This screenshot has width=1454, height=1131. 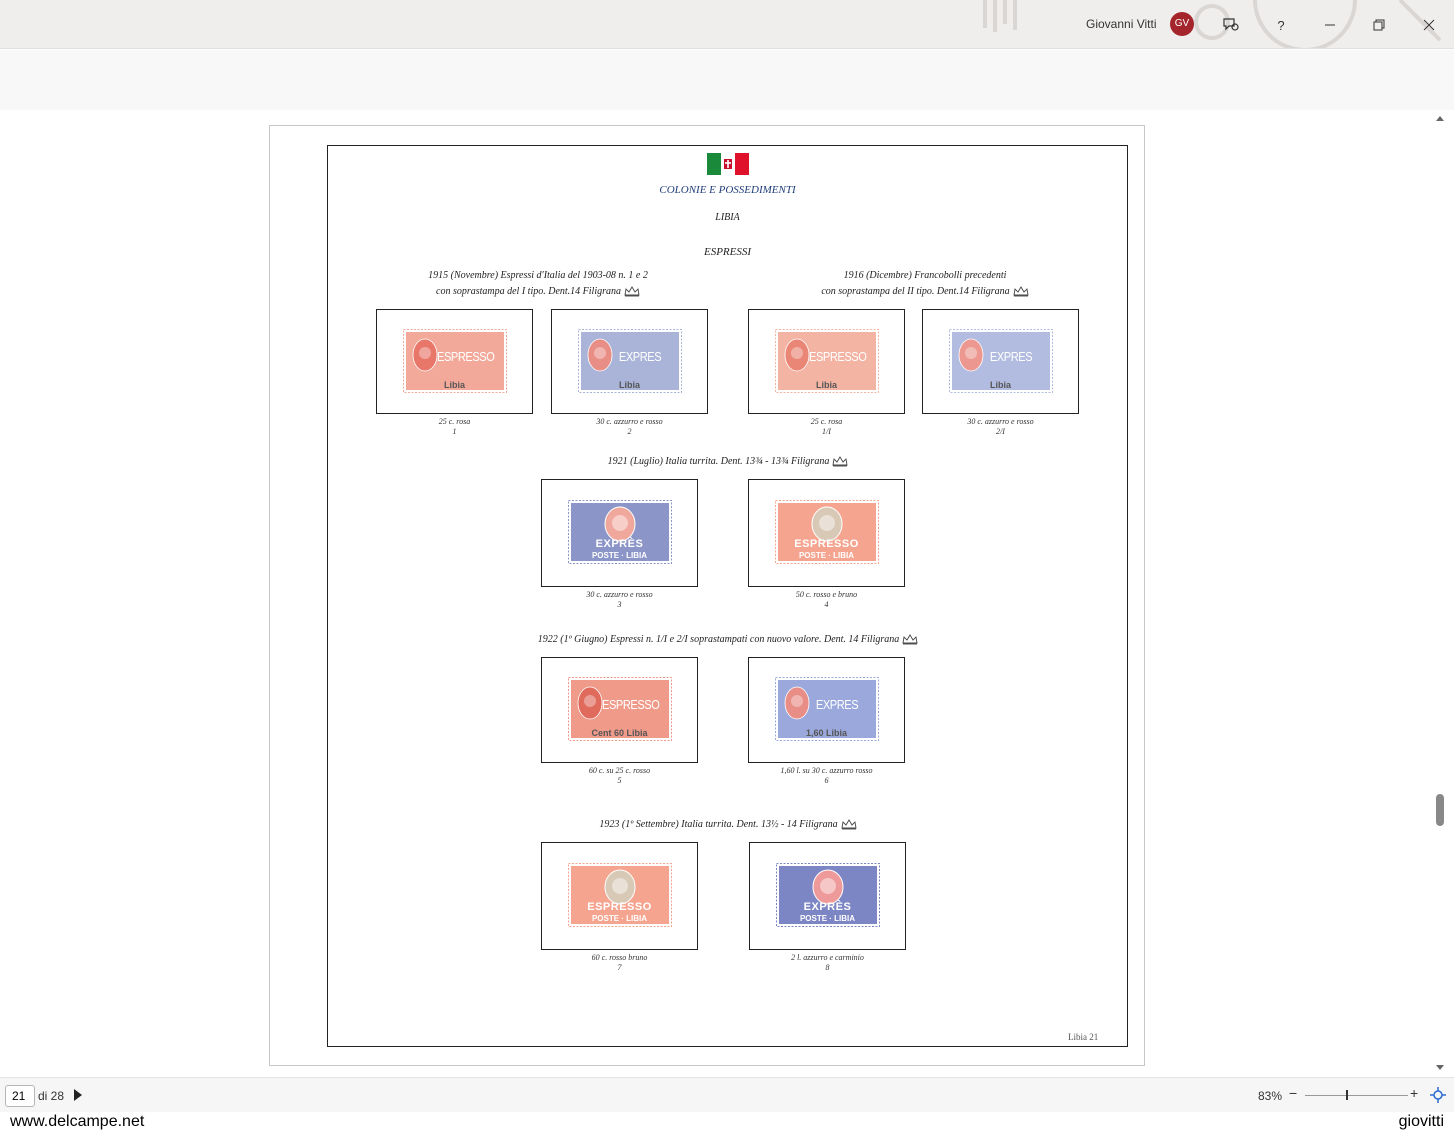 I want to click on user-name: Giovanni Vitti, so click(x=1121, y=24).